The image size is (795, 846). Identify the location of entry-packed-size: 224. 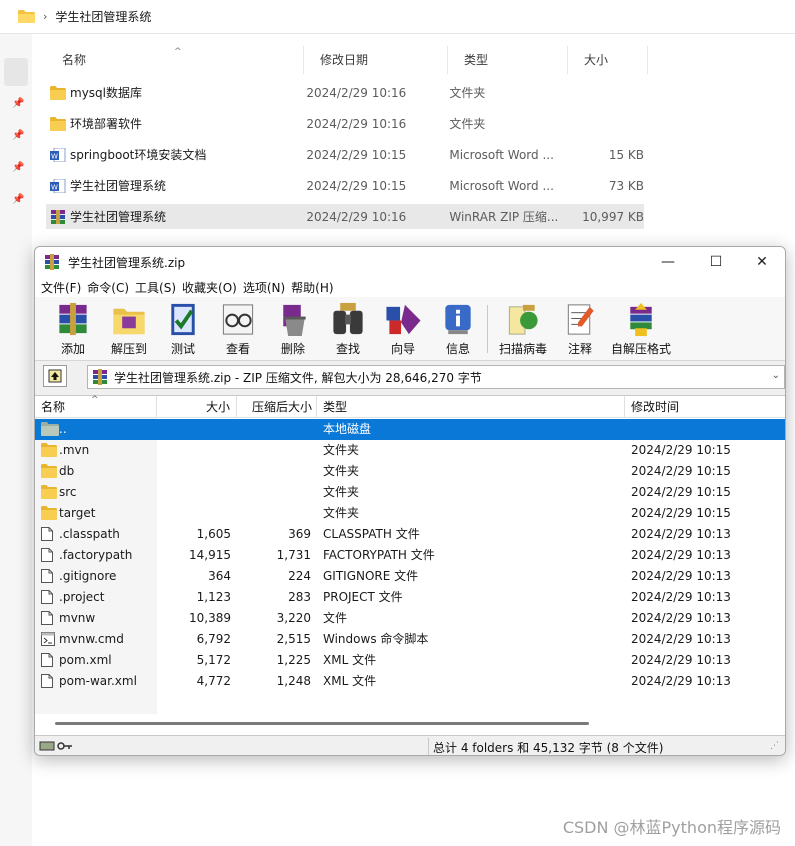
(299, 576).